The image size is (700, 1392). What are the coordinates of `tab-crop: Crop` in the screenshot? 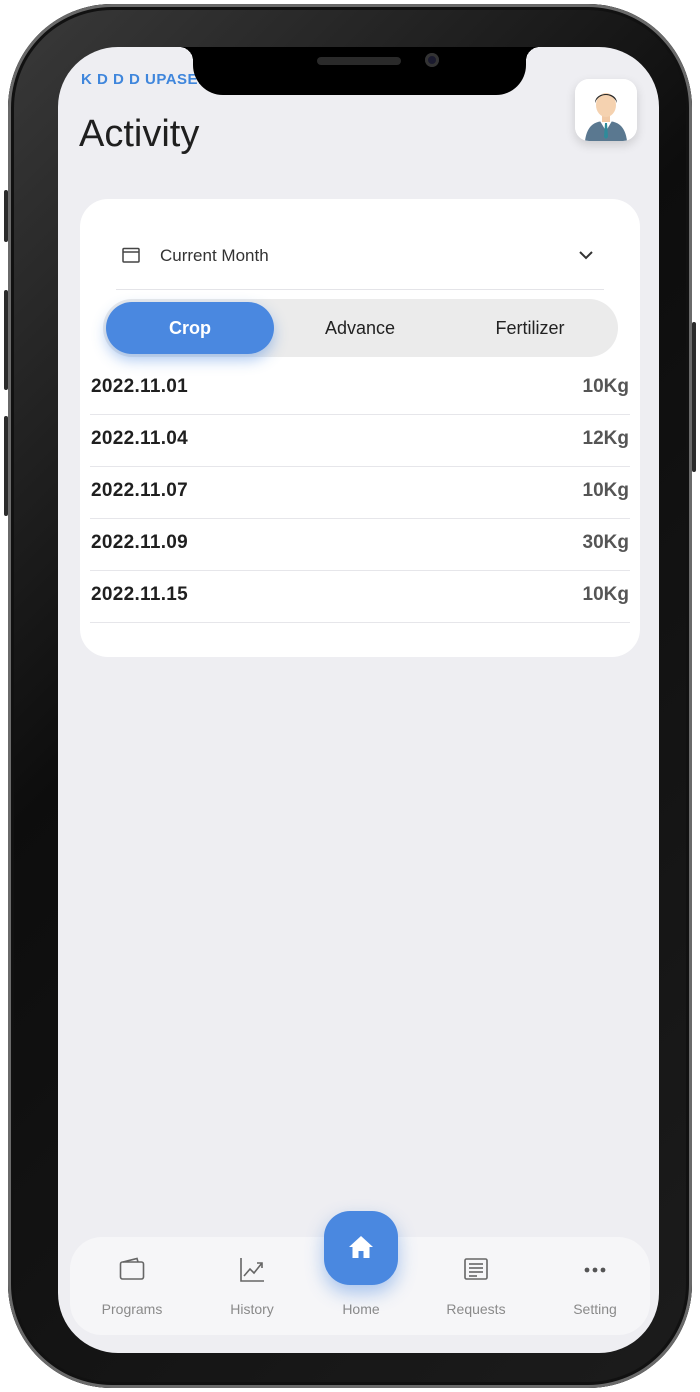 It's located at (190, 328).